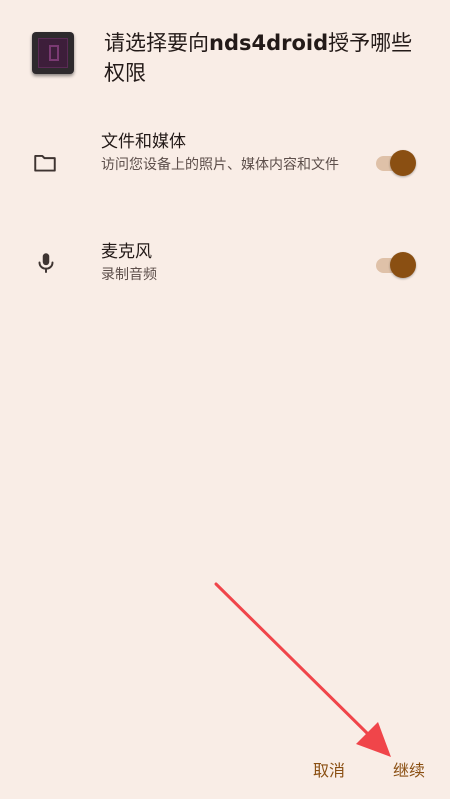  I want to click on permission-item-files-media: 文件和媒体 访问您设备上的照片、媒体内容和文件, so click(225, 165).